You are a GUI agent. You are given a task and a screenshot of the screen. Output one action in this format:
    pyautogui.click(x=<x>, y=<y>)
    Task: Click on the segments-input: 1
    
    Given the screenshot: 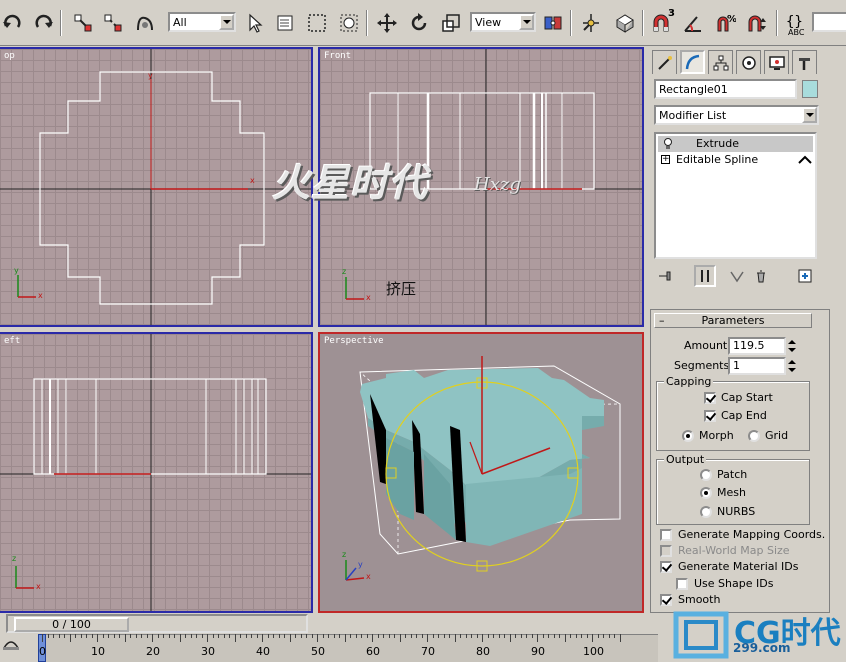 What is the action you would take?
    pyautogui.click(x=757, y=366)
    